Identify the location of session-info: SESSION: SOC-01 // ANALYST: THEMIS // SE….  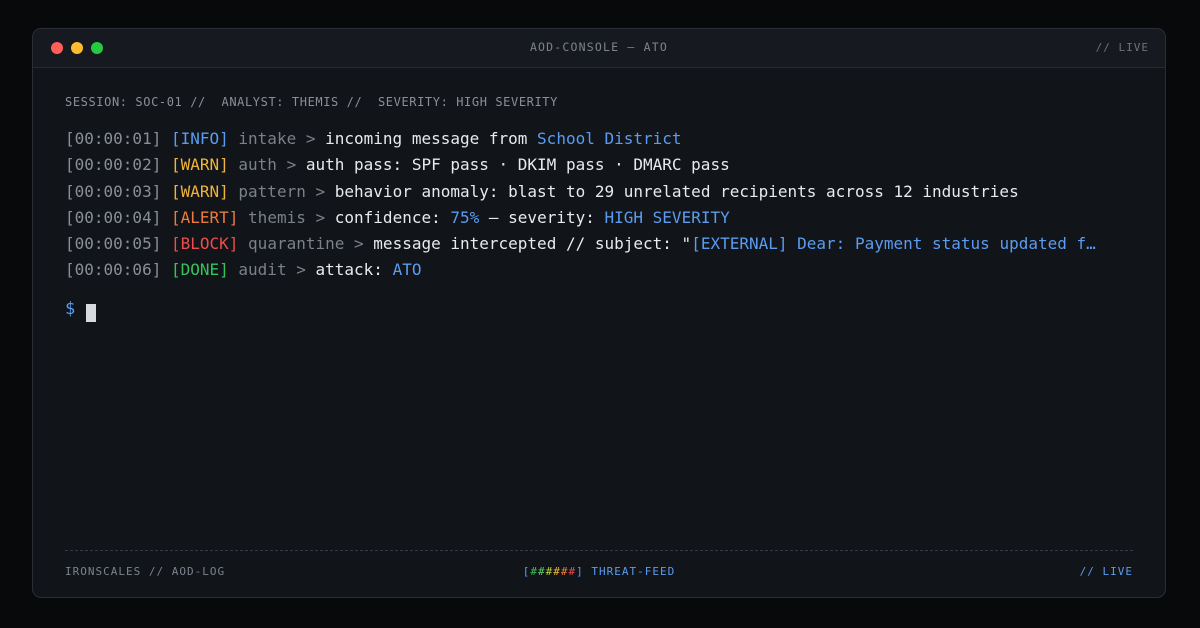
(311, 102).